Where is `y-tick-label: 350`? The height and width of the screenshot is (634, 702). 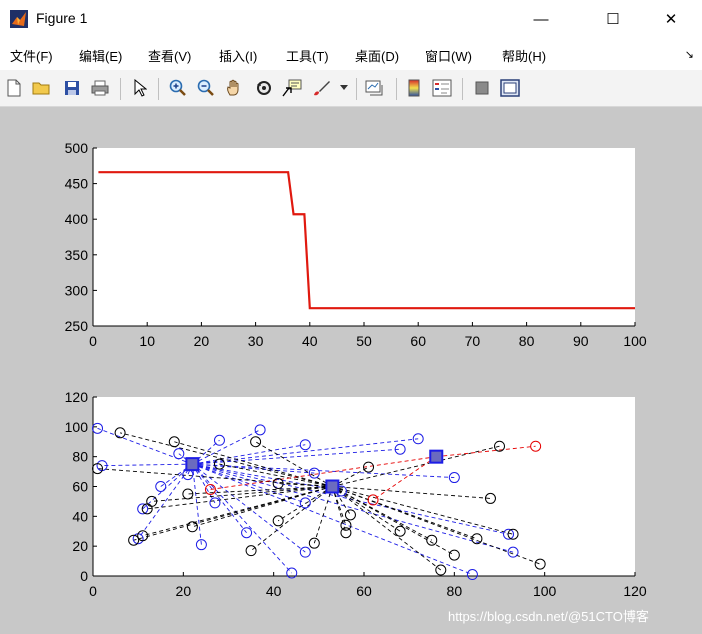 y-tick-label: 350 is located at coordinates (77, 255).